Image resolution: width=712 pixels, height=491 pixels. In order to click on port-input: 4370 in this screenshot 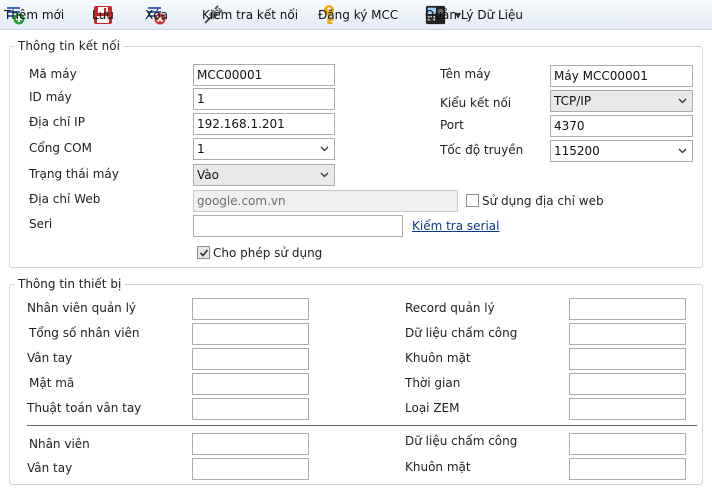, I will do `click(621, 126)`.